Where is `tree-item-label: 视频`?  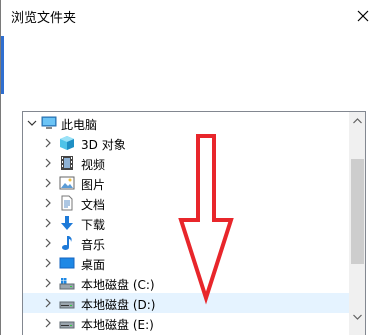
tree-item-label: 视频 is located at coordinates (93, 165).